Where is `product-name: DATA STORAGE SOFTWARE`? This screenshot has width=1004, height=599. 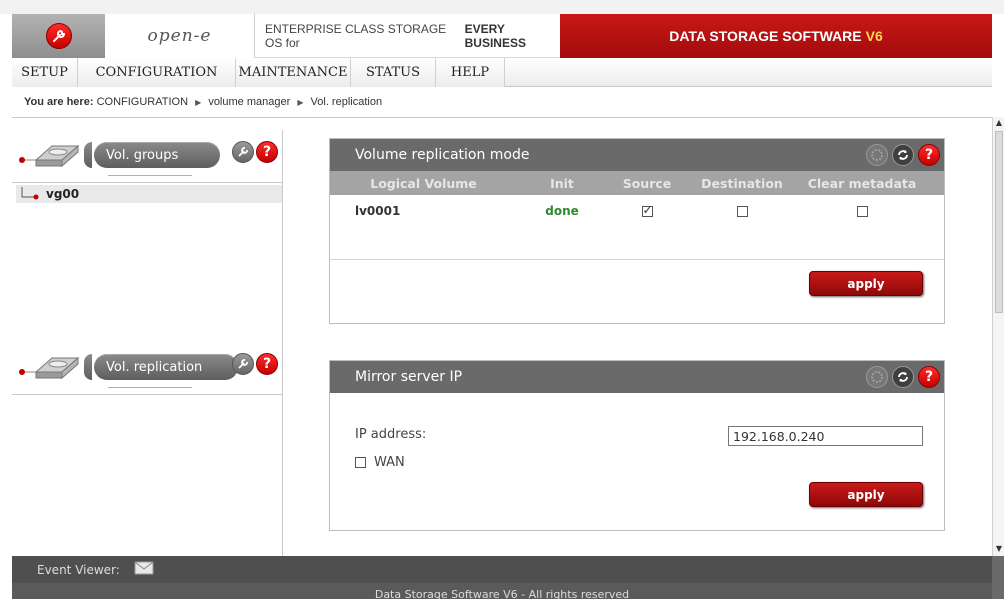 product-name: DATA STORAGE SOFTWARE is located at coordinates (765, 36).